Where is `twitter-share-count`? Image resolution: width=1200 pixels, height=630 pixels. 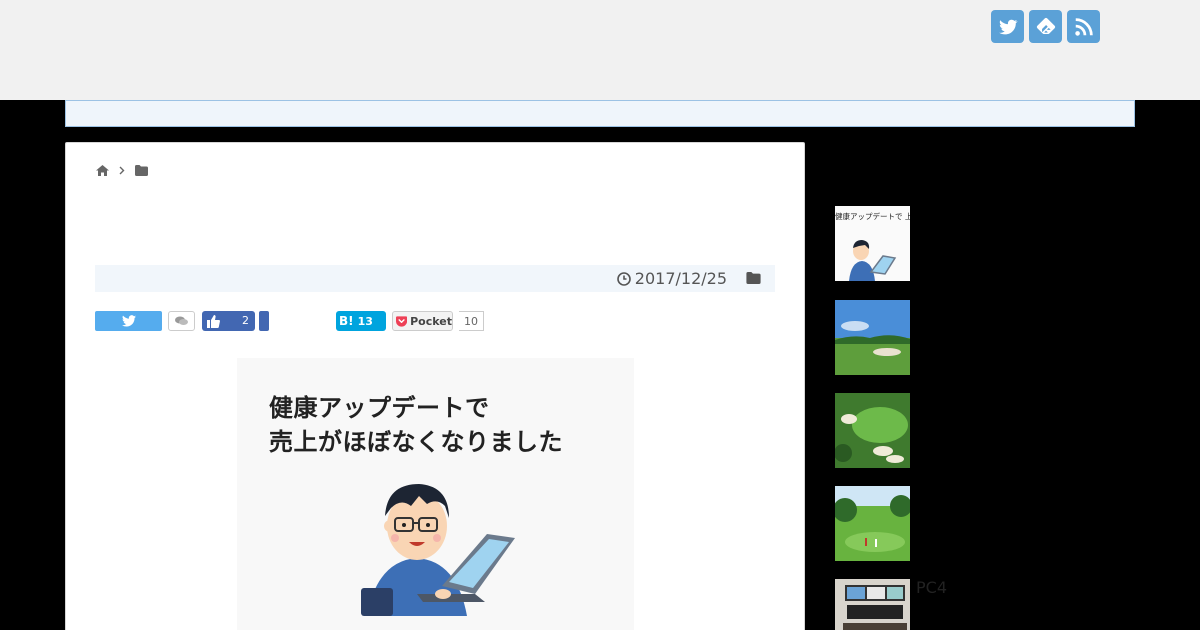 twitter-share-count is located at coordinates (181, 321).